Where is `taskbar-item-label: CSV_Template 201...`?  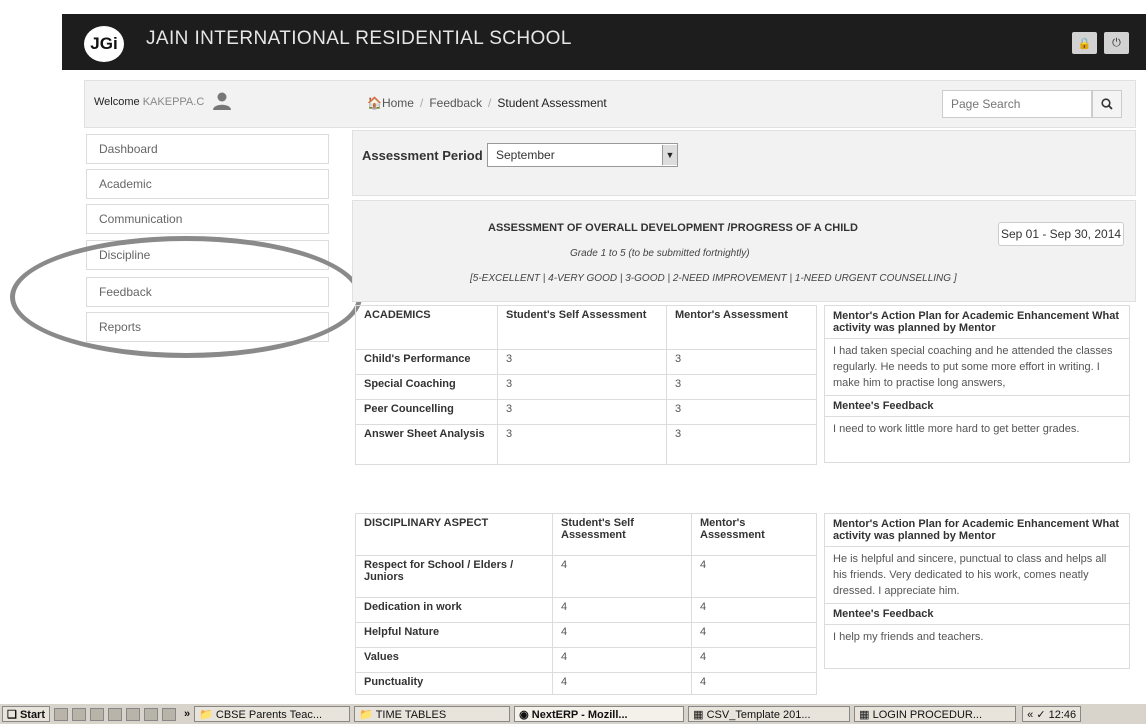 taskbar-item-label: CSV_Template 201... is located at coordinates (758, 715).